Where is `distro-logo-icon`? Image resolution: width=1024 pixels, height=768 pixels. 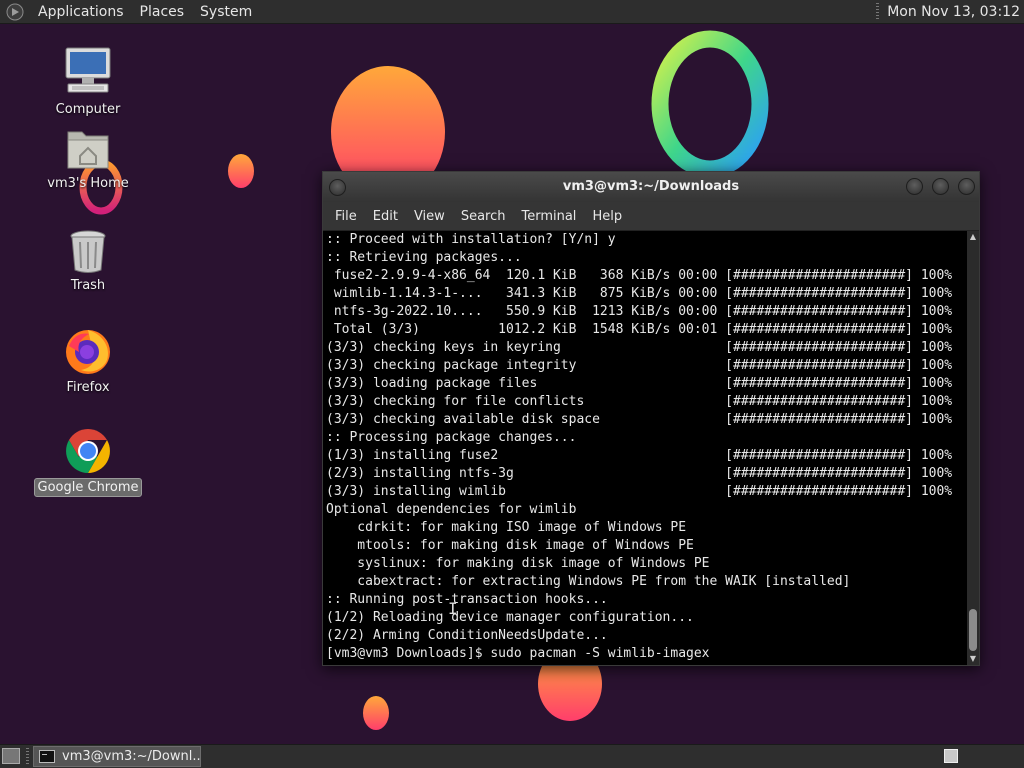
distro-logo-icon is located at coordinates (15, 12).